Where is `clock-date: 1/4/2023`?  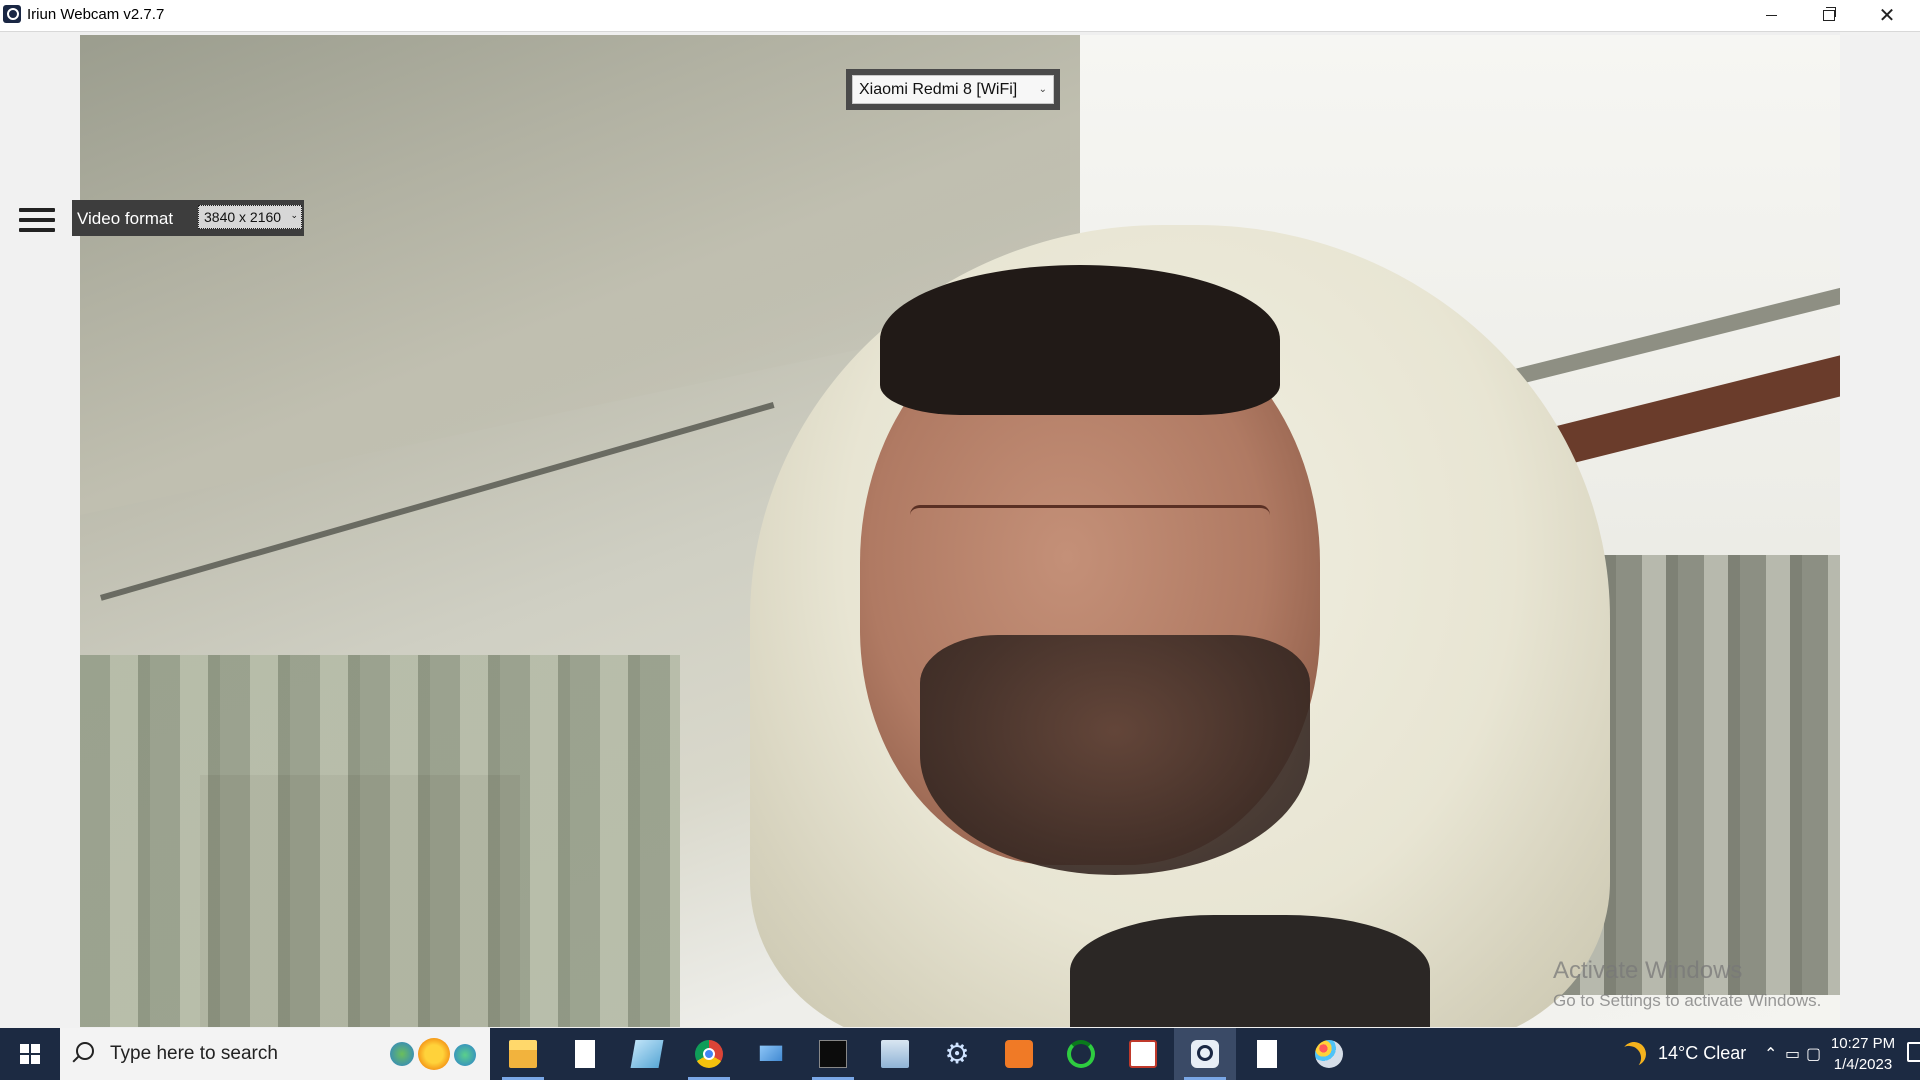 clock-date: 1/4/2023 is located at coordinates (1863, 1064).